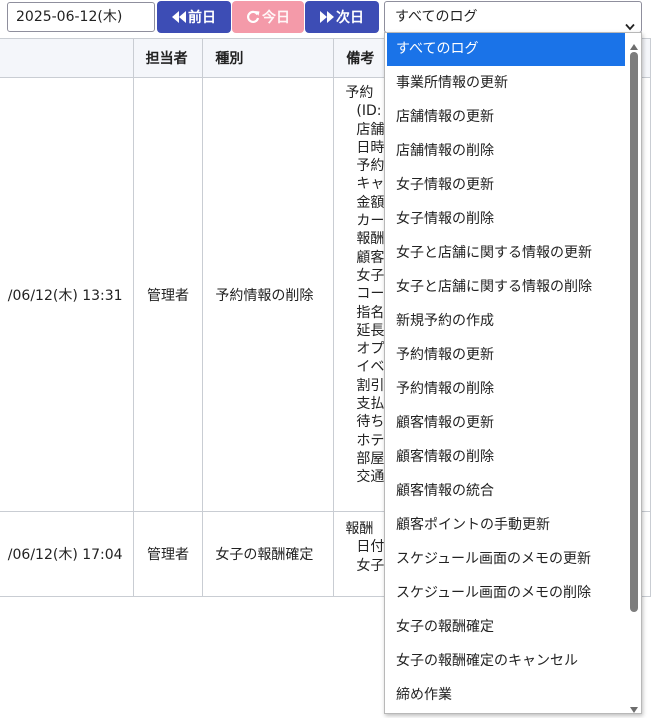 The image size is (652, 718). I want to click on row-type: 予約情報の削除, so click(268, 294).